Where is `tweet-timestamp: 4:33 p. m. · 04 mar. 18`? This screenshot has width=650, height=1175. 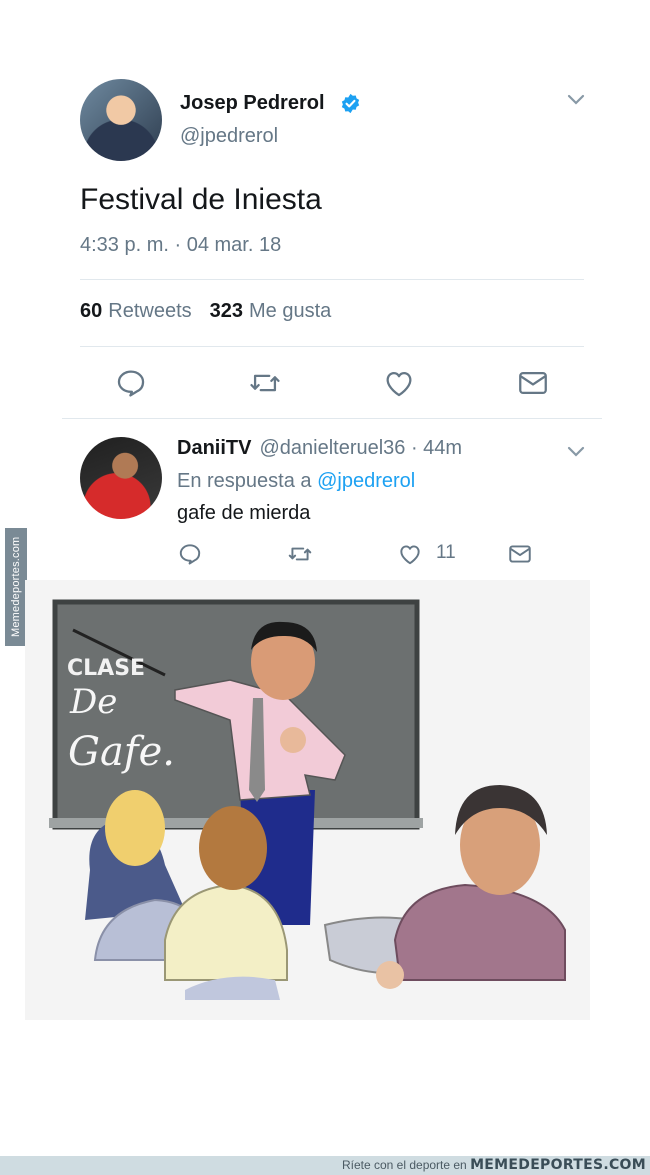 tweet-timestamp: 4:33 p. m. · 04 mar. 18 is located at coordinates (180, 245).